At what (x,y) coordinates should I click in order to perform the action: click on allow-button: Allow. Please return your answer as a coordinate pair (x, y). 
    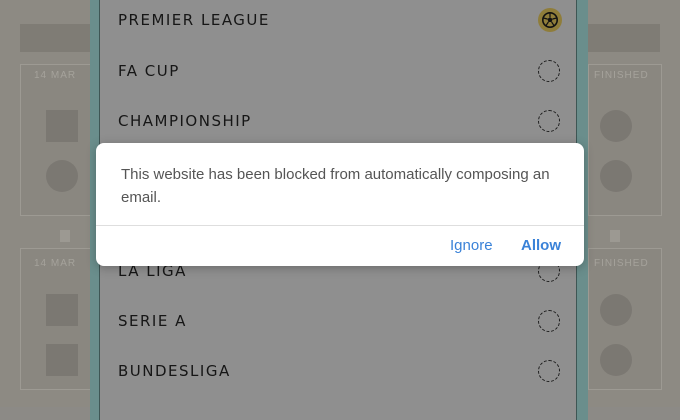
    Looking at the image, I should click on (541, 245).